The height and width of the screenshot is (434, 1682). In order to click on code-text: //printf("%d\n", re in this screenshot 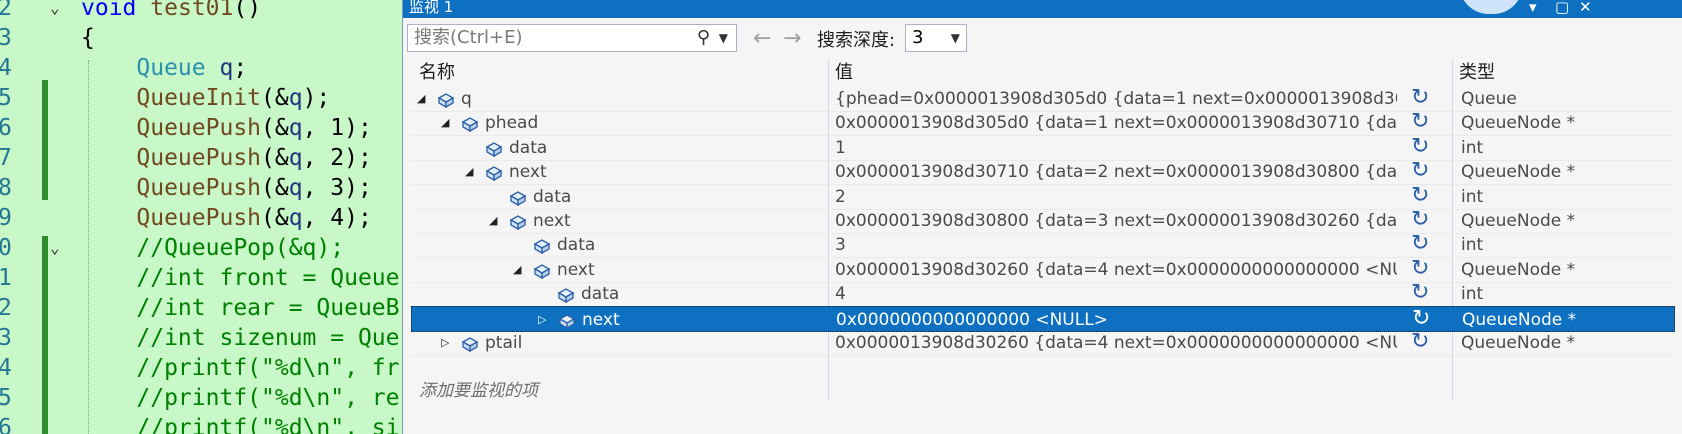, I will do `click(240, 398)`.